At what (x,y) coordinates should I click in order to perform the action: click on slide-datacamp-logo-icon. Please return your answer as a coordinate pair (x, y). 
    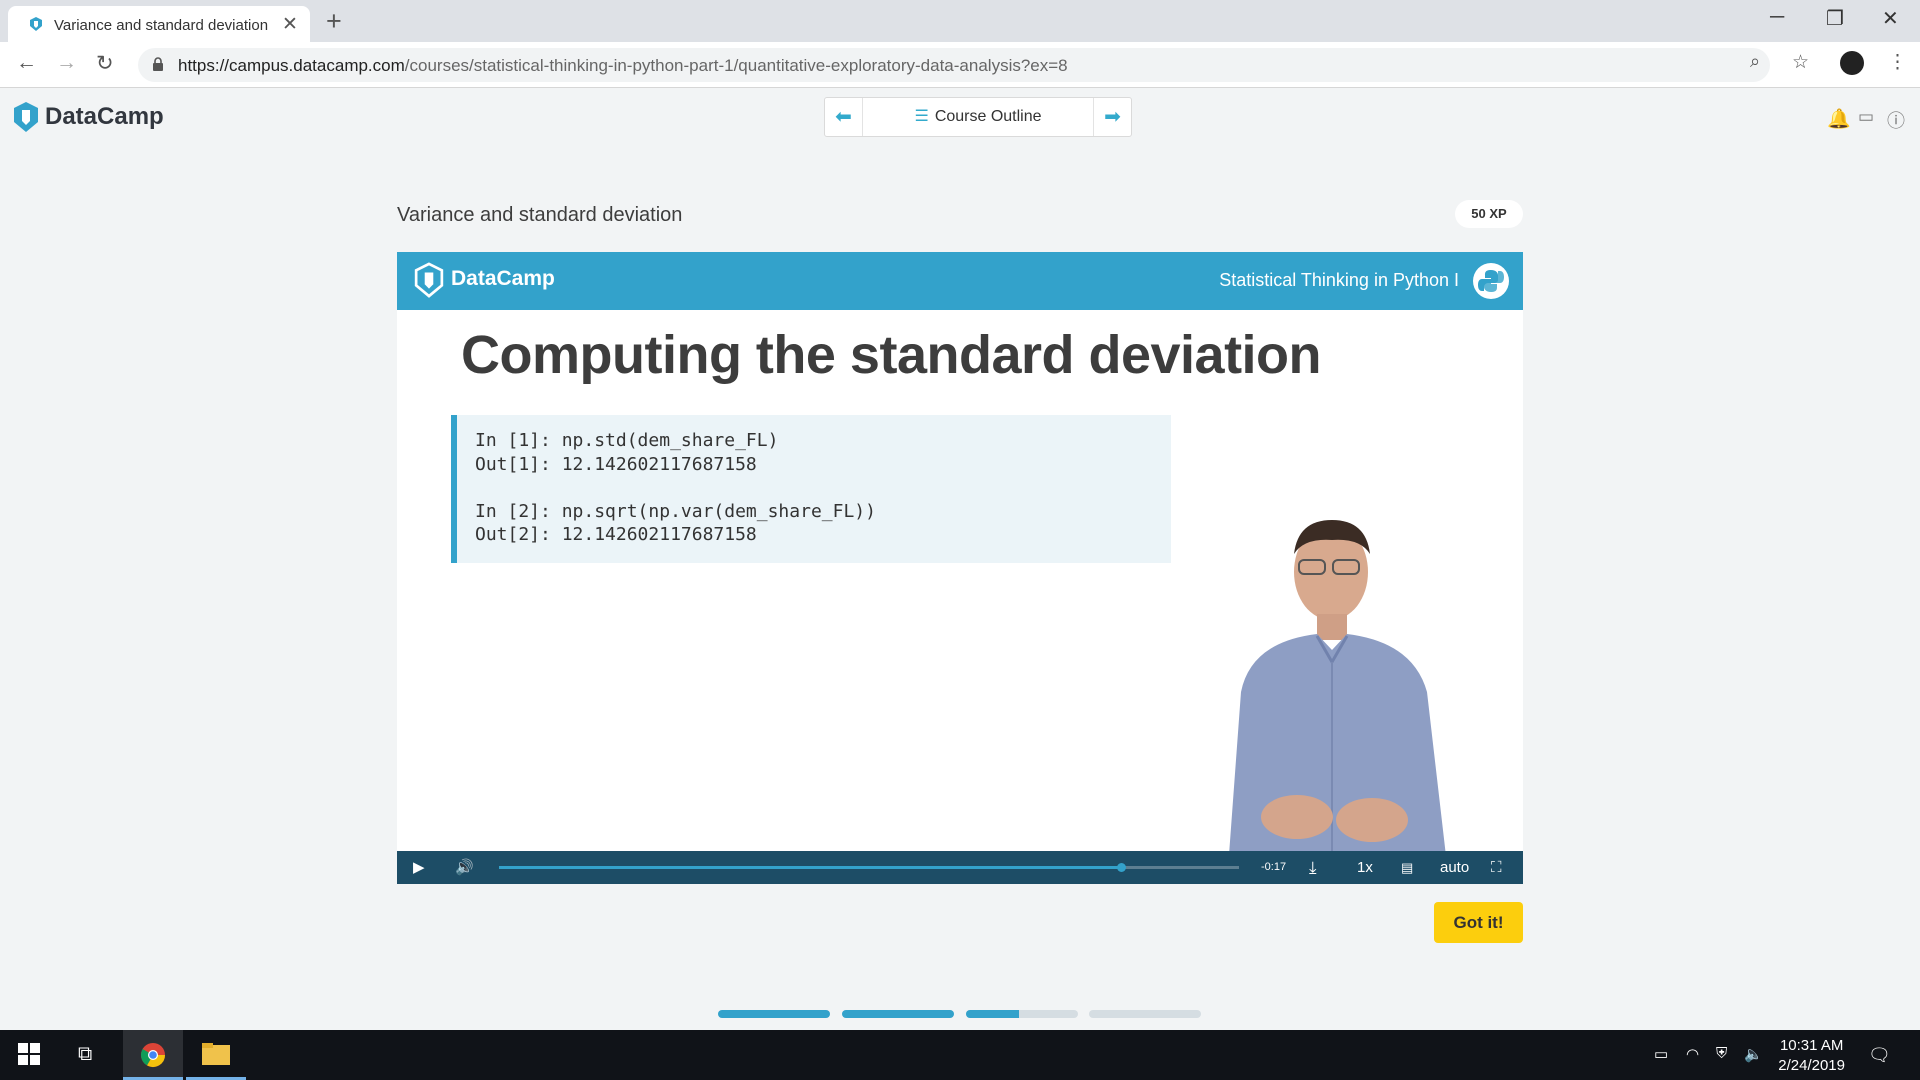
    Looking at the image, I should click on (429, 280).